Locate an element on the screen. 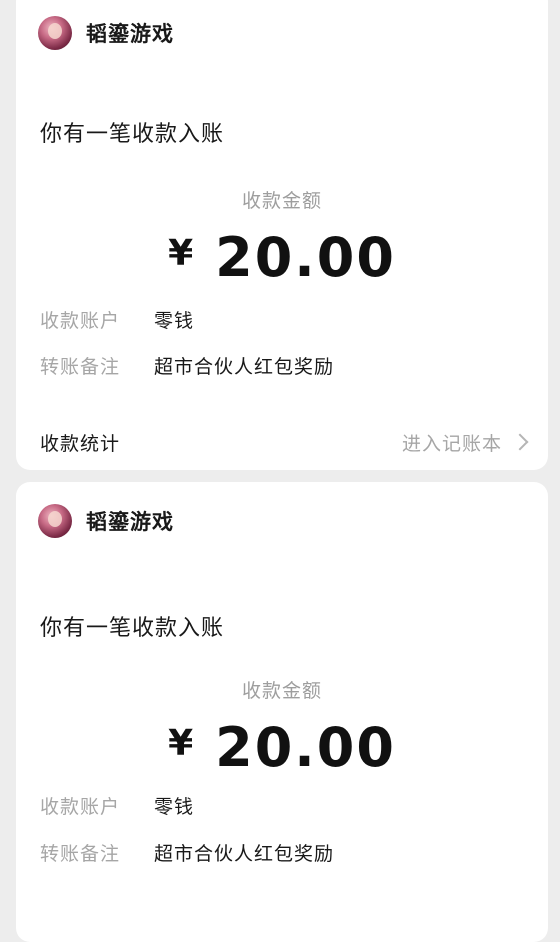  card-footer: 收款统计 进入记账本 is located at coordinates (284, 442).